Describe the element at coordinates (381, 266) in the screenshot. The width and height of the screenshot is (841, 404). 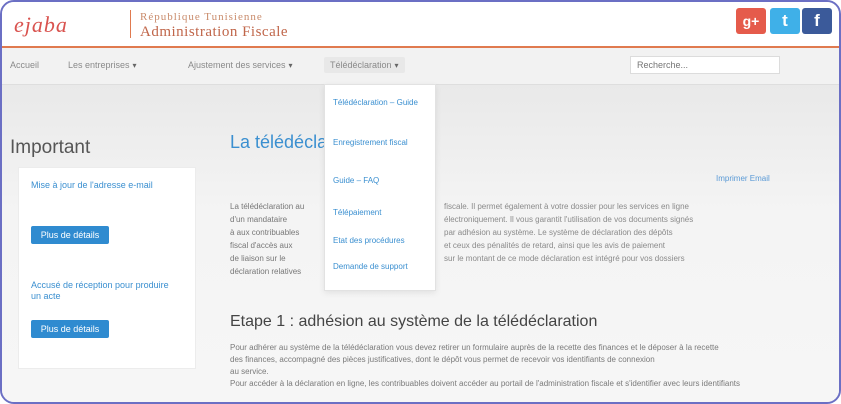
I see `dropdown-item-support: Demande de support` at that location.